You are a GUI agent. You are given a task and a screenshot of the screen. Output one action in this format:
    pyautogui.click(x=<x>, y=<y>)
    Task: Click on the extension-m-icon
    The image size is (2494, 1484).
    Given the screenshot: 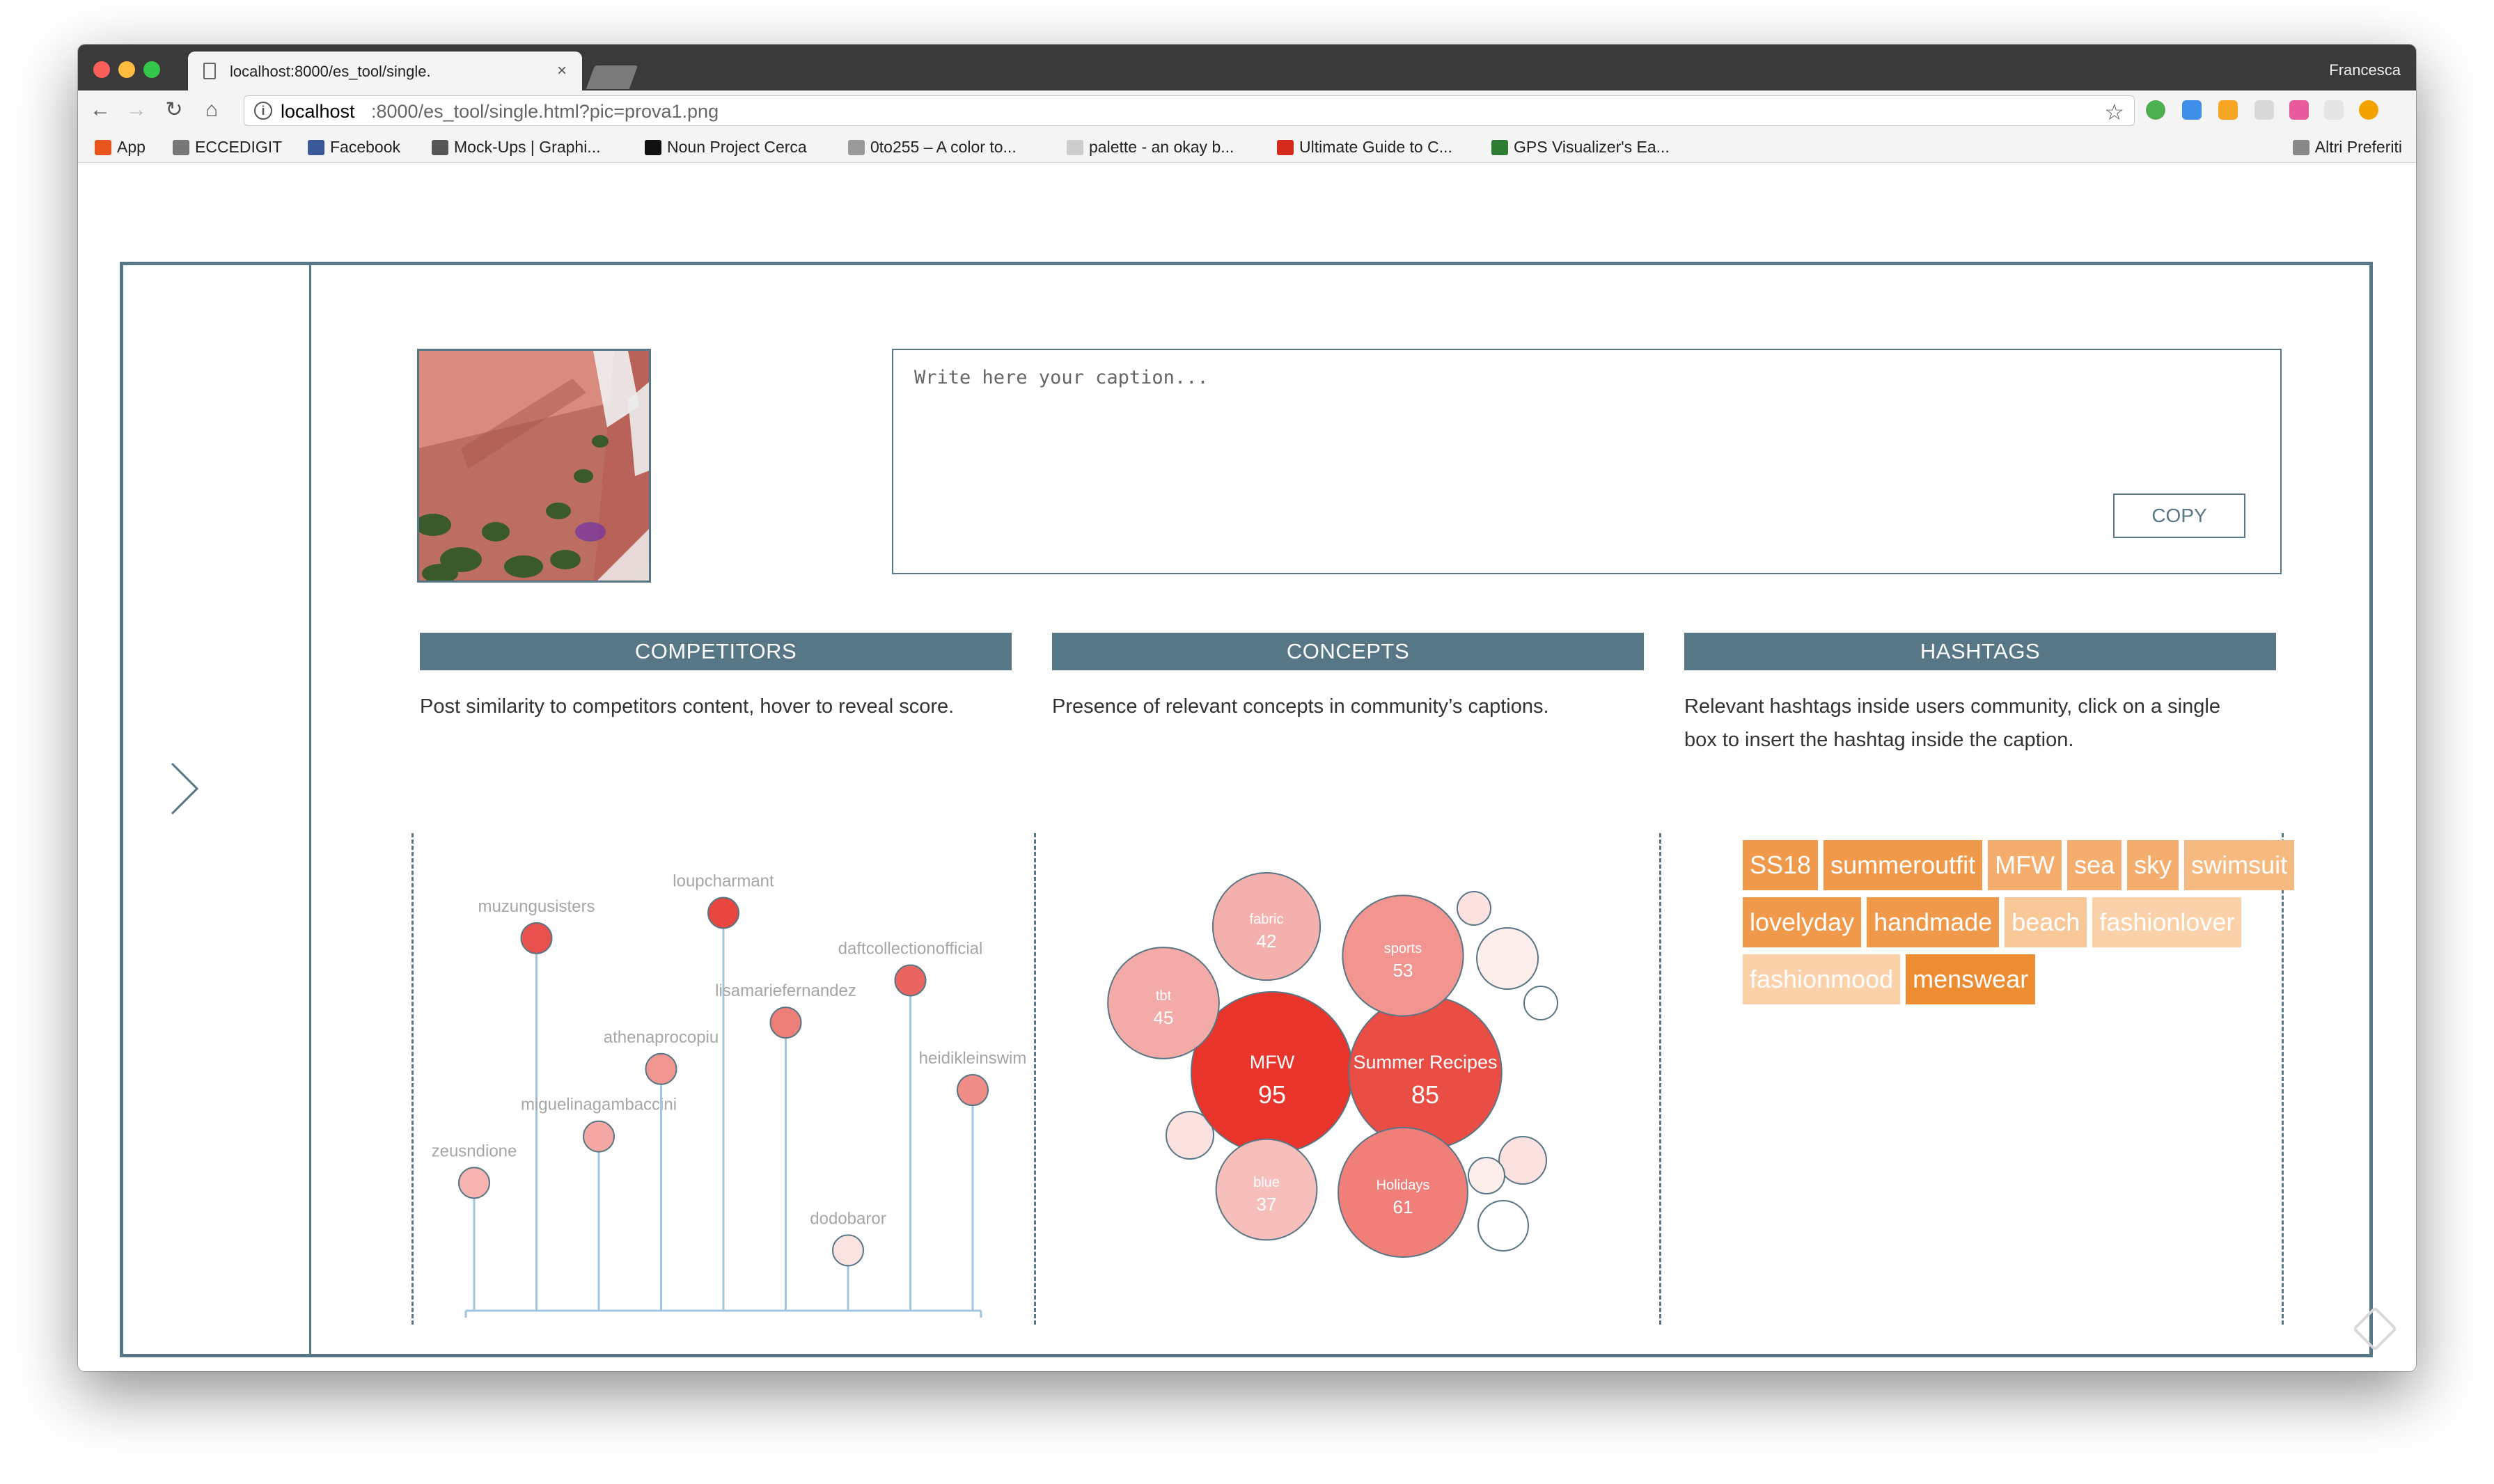 What is the action you would take?
    pyautogui.click(x=2299, y=110)
    